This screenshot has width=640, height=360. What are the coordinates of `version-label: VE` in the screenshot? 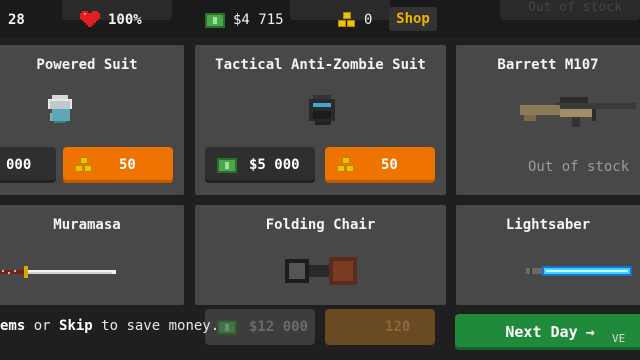 It's located at (619, 338).